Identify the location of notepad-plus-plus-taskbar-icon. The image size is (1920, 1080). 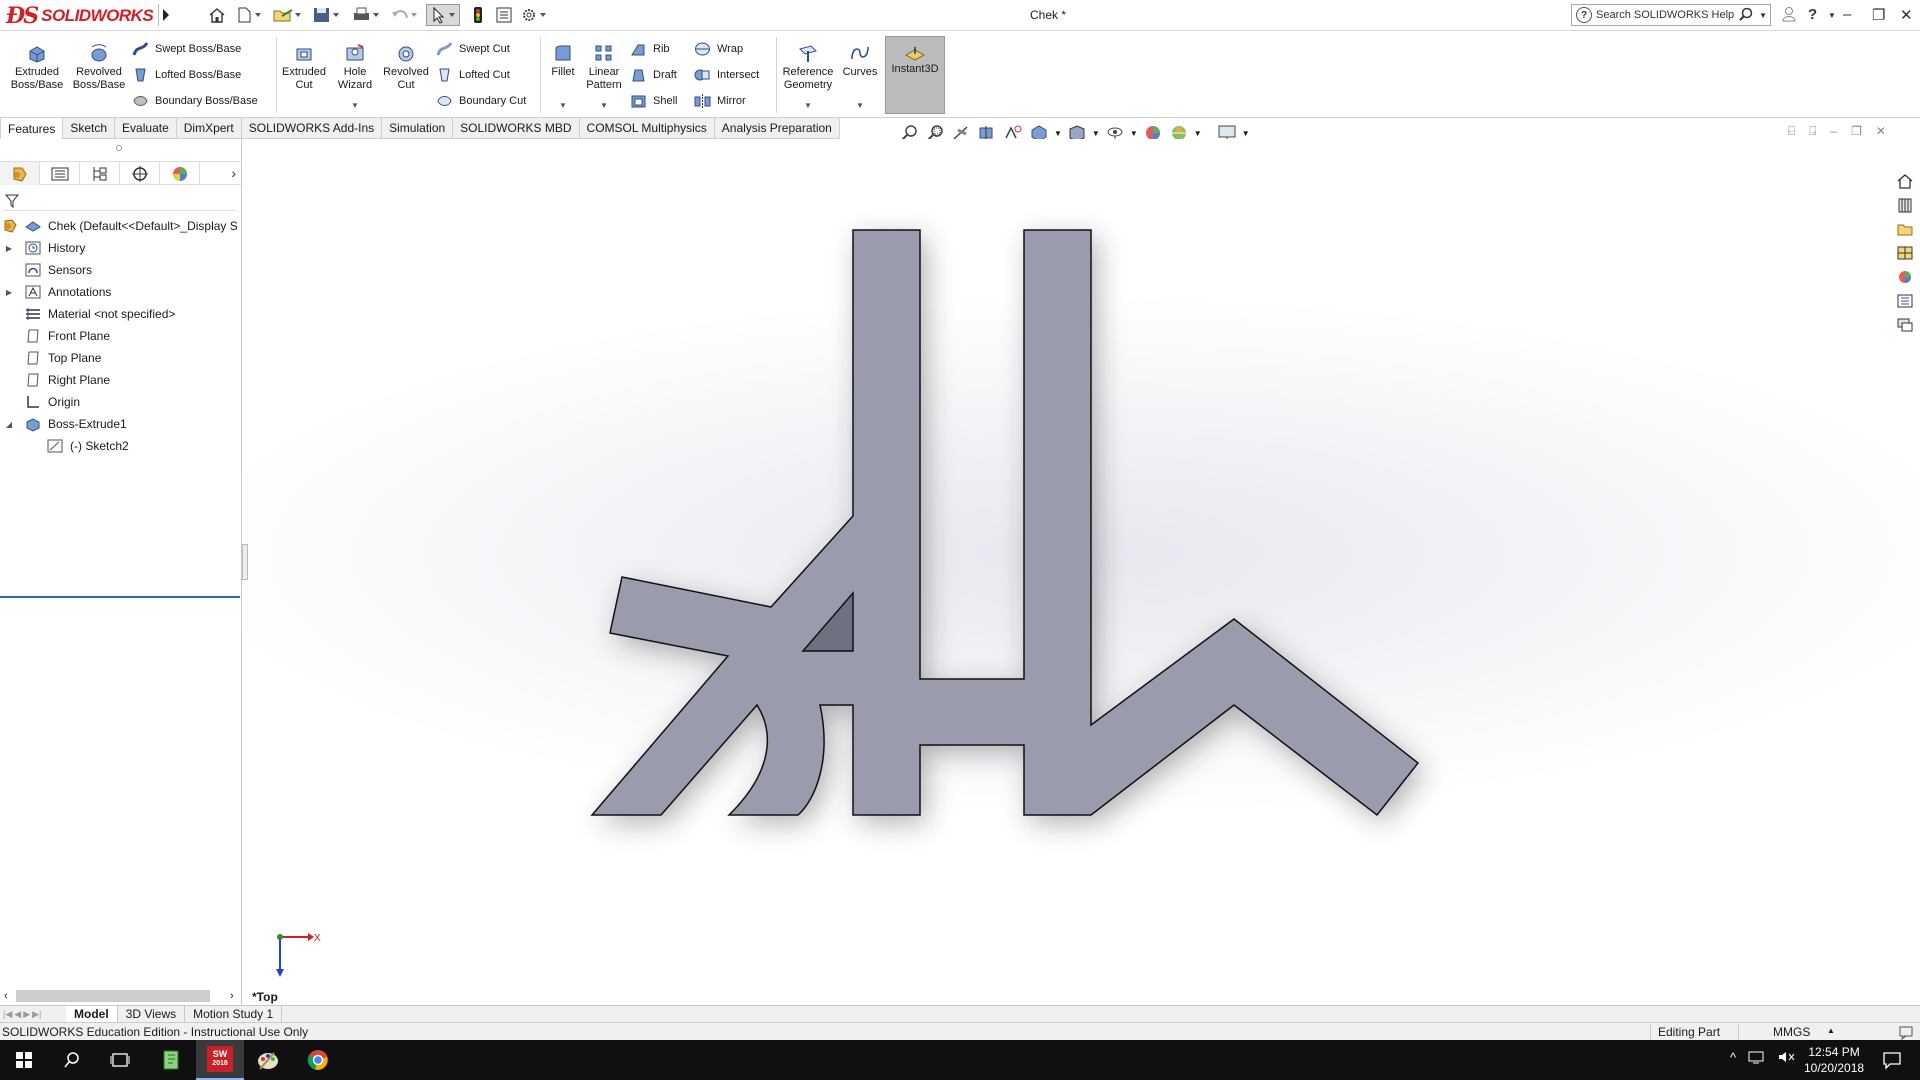
(171, 1060).